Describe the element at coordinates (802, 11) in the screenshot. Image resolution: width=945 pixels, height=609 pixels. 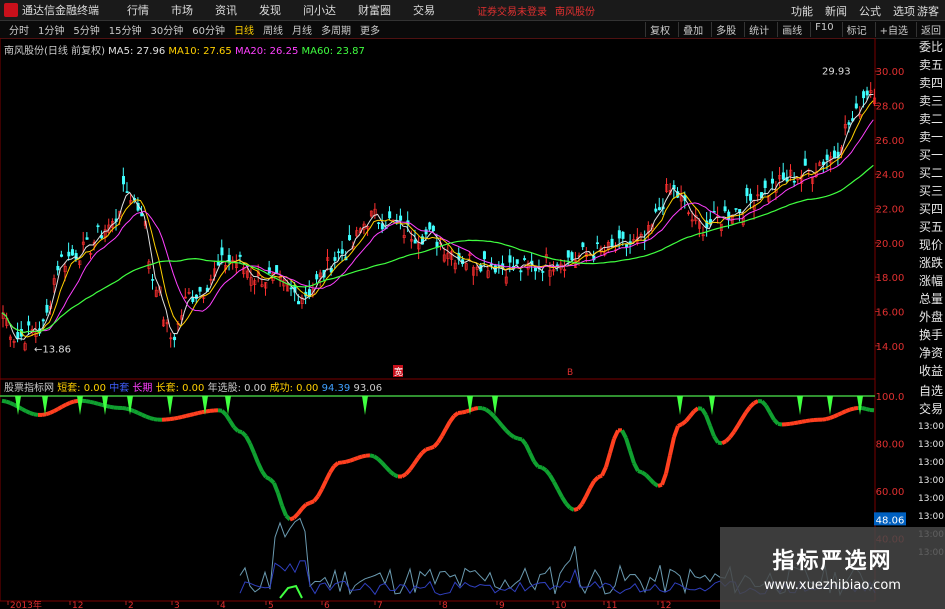
I see `menu-function: 功能` at that location.